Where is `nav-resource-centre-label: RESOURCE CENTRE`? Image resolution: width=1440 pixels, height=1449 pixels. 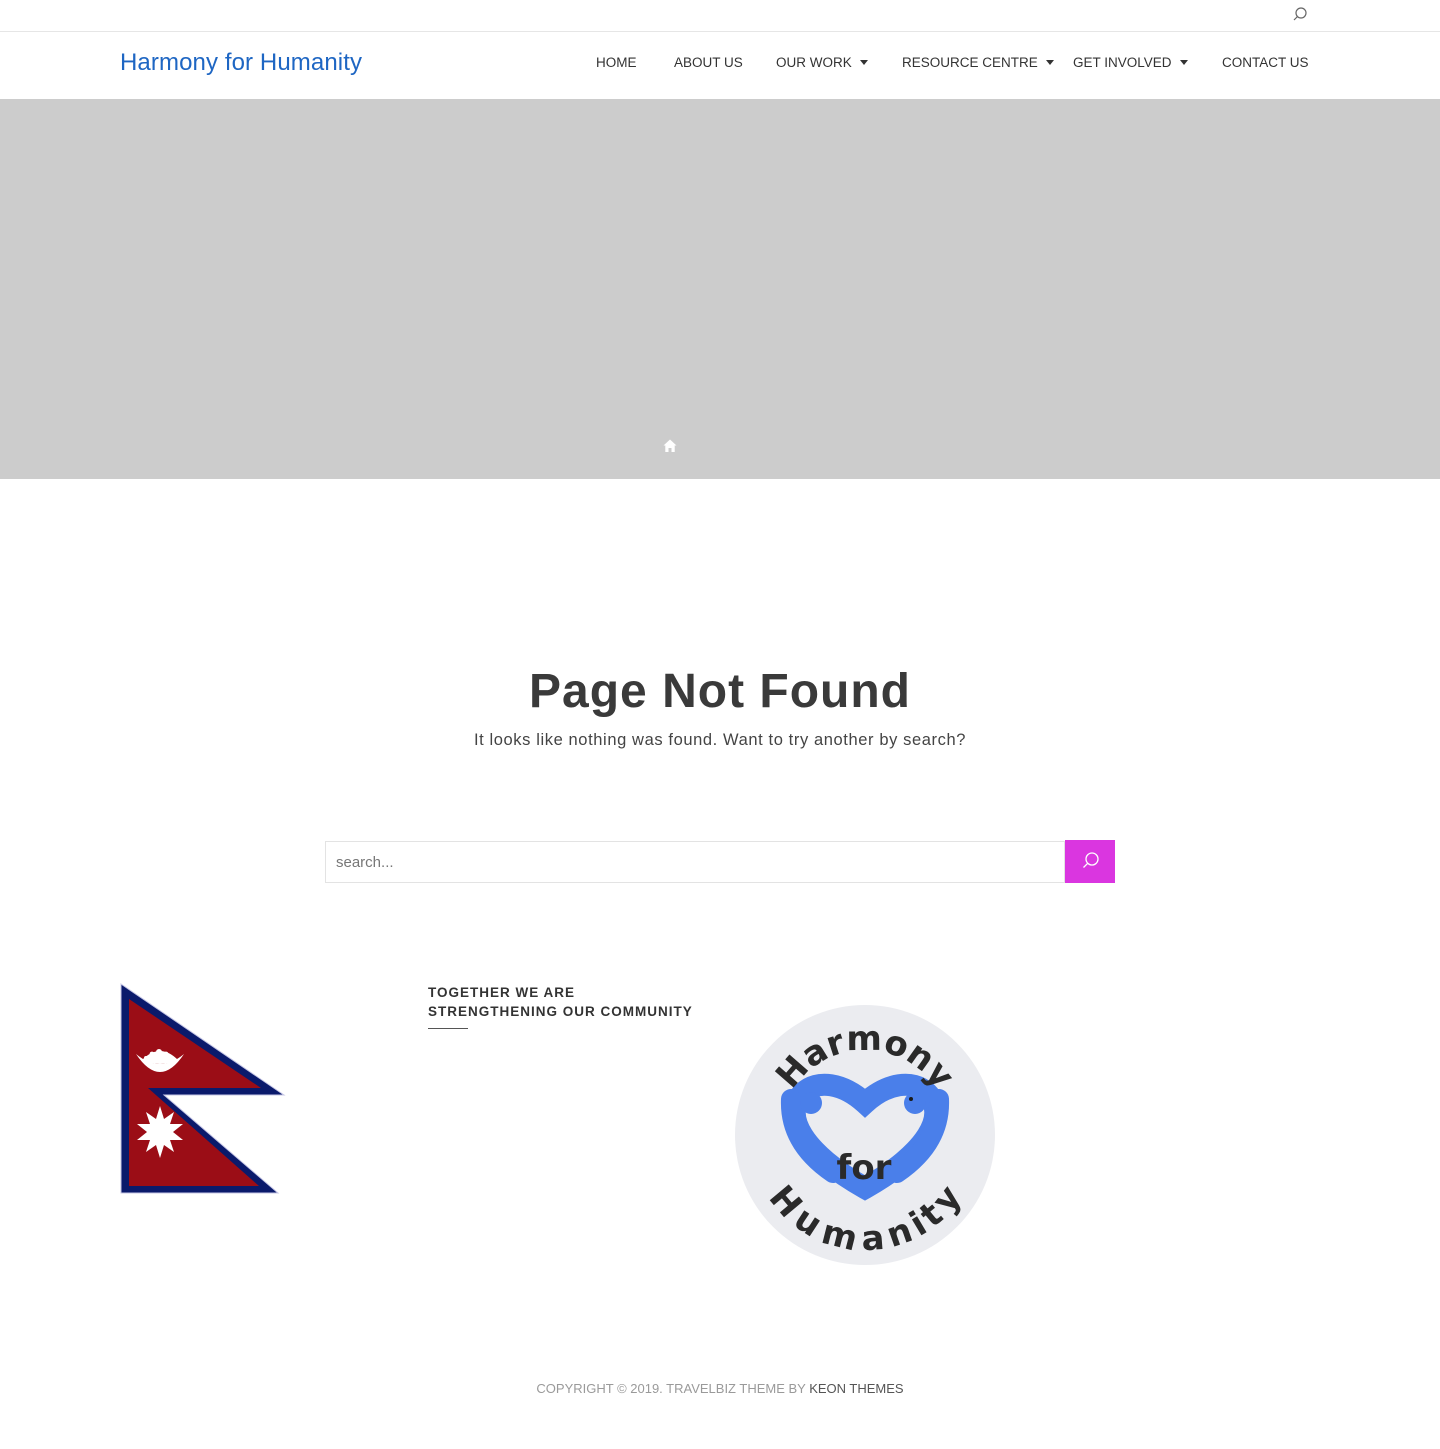
nav-resource-centre-label: RESOURCE CENTRE is located at coordinates (970, 62).